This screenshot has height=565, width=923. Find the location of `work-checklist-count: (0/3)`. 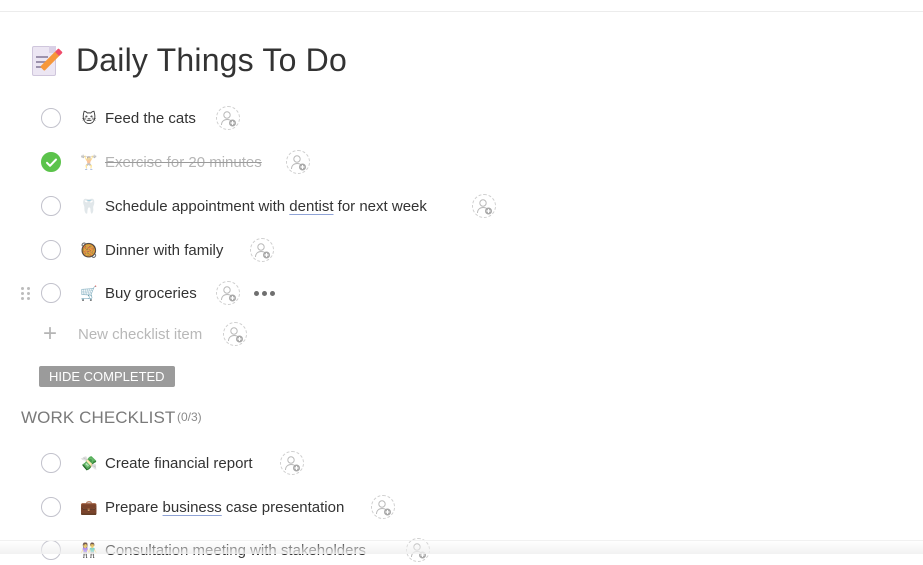

work-checklist-count: (0/3) is located at coordinates (189, 417).